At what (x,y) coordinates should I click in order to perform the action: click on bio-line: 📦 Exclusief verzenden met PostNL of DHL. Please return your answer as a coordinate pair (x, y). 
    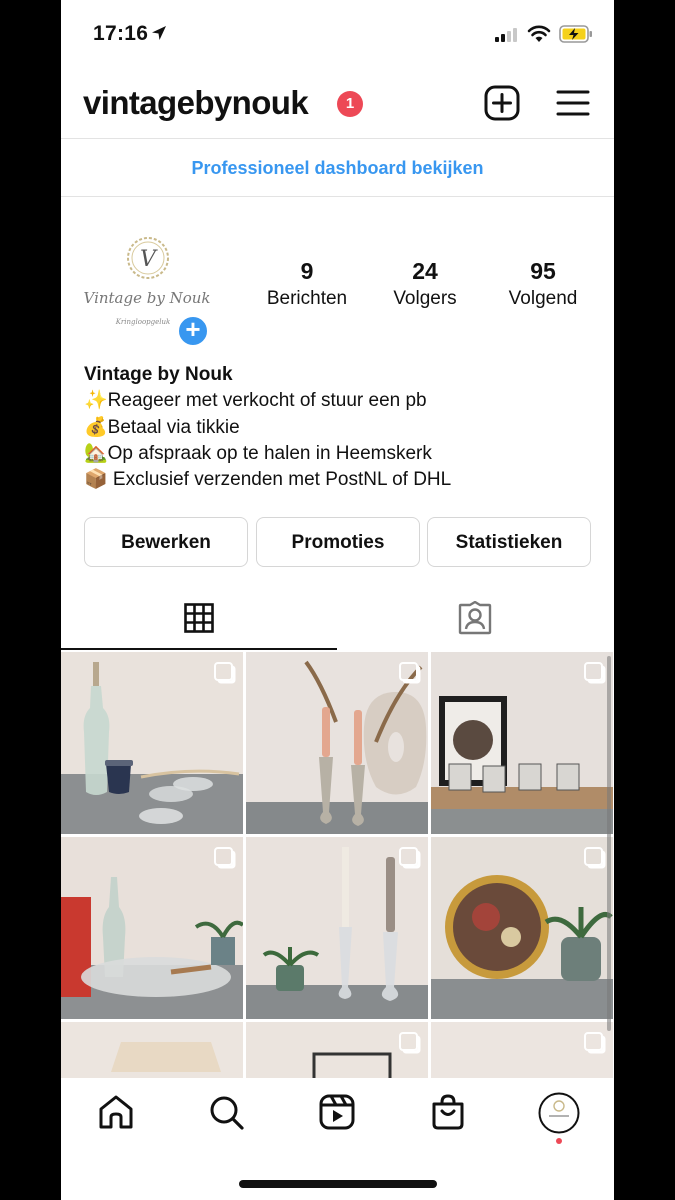
    Looking at the image, I should click on (268, 480).